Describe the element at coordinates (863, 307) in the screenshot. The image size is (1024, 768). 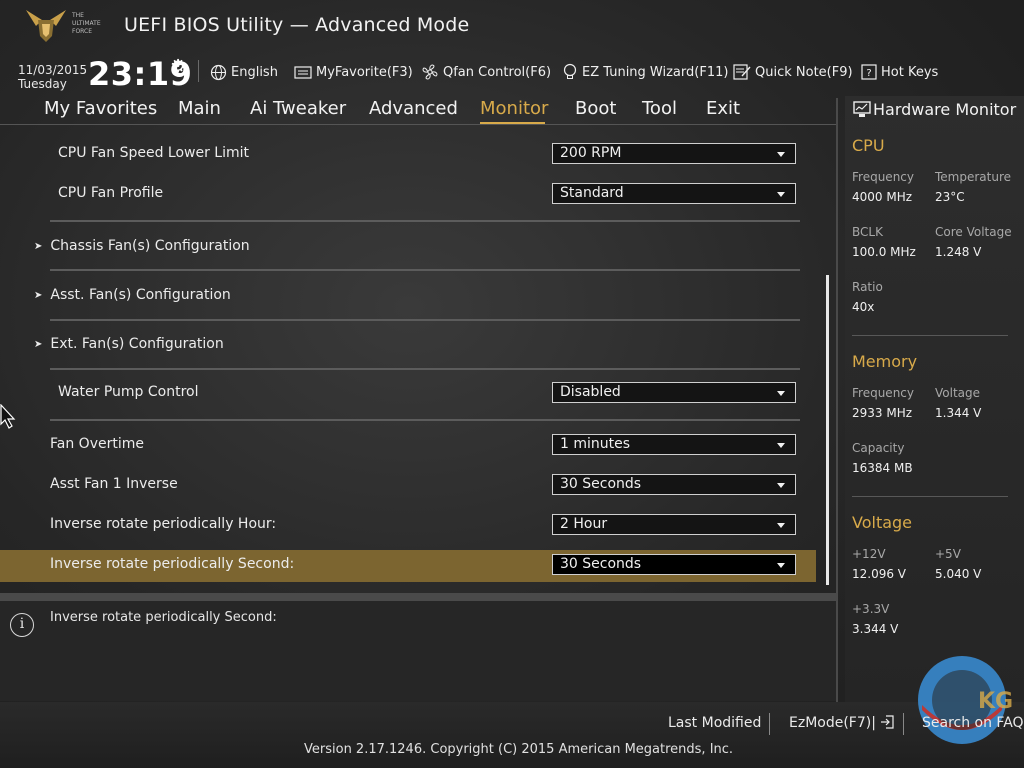
I see `ratio-value: 40x` at that location.